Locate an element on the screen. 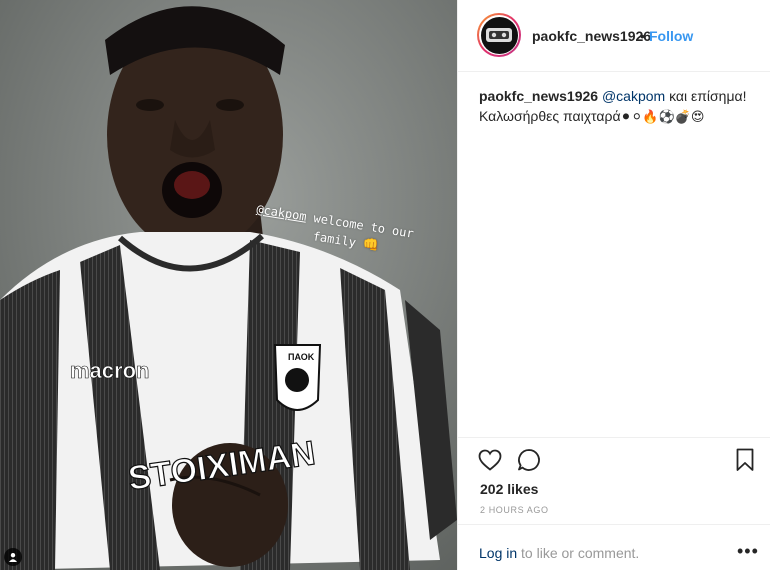 This screenshot has height=570, width=770. comment-bar: Log in to like or comment. ••• is located at coordinates (614, 547).